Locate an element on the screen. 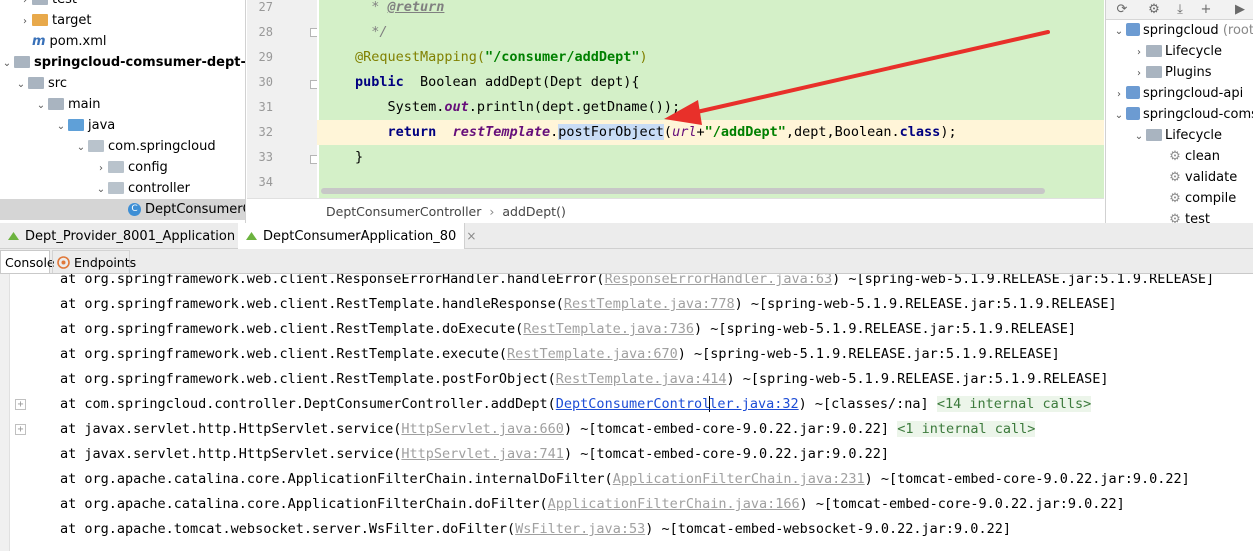 This screenshot has width=1253, height=551. tree-item: m pom.xml is located at coordinates (53, 41).